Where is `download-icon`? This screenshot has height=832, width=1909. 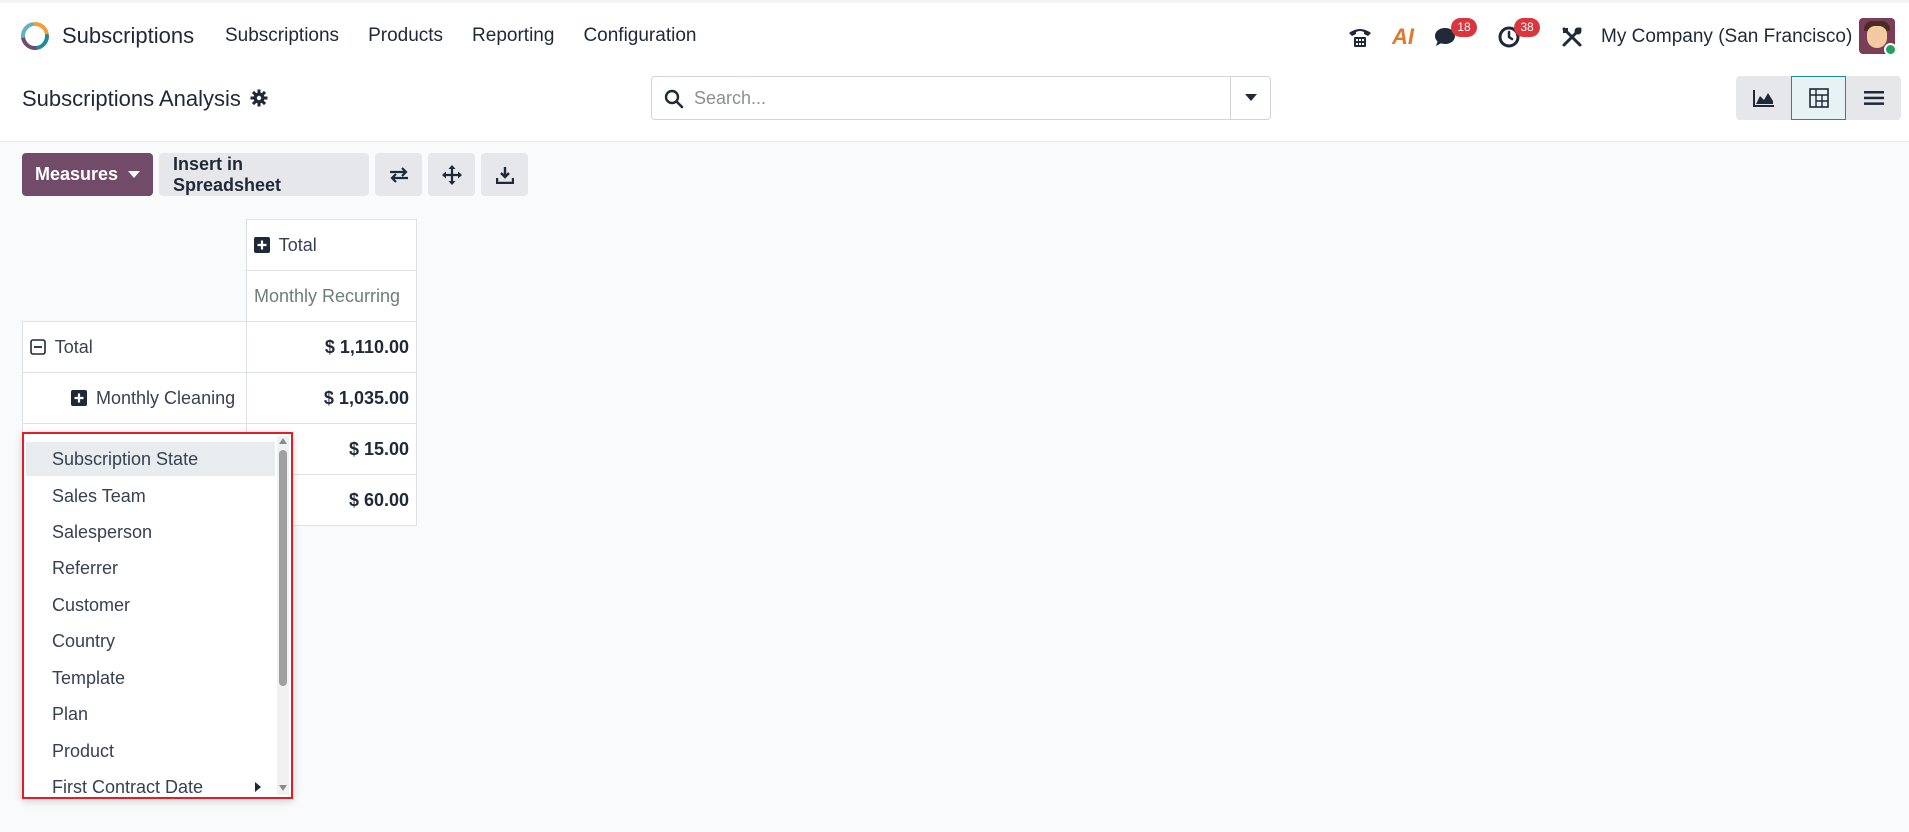 download-icon is located at coordinates (504, 175).